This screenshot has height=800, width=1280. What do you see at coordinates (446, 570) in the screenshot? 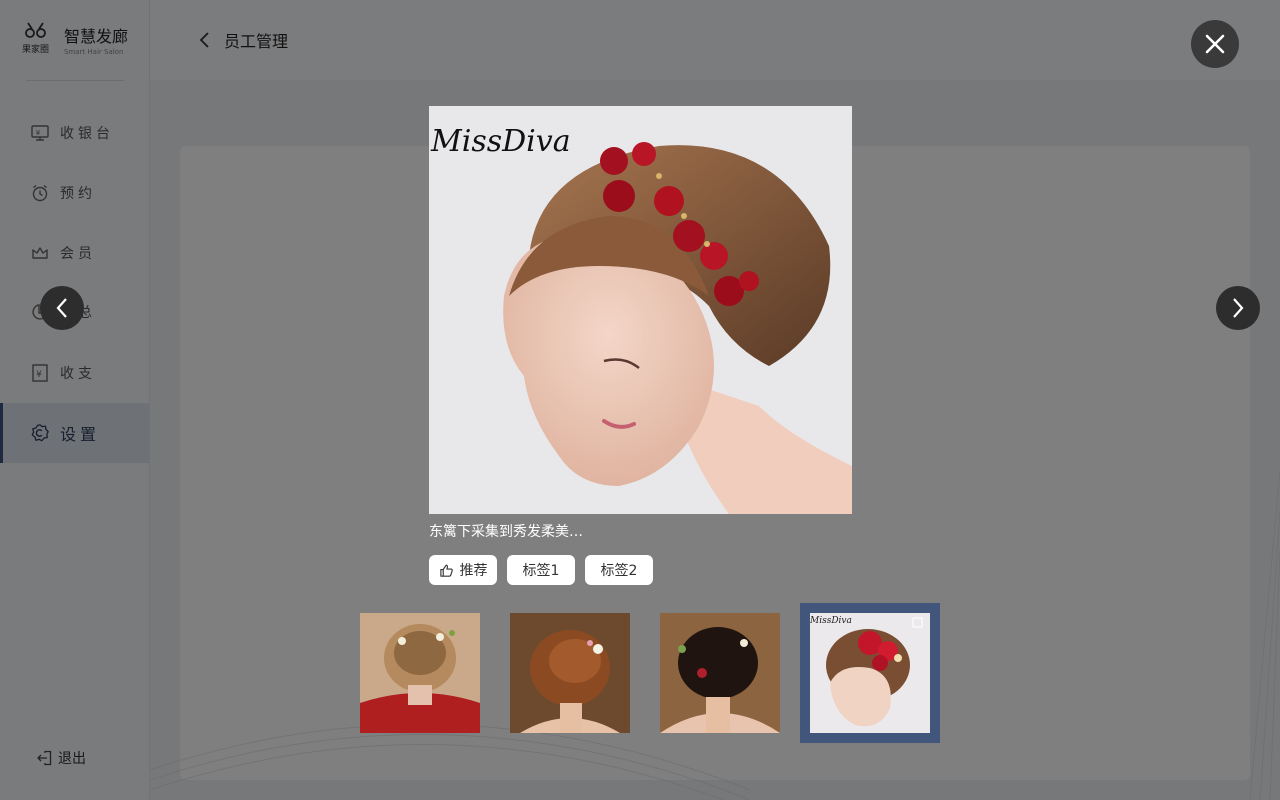
I see `thumbs-up-icon` at bounding box center [446, 570].